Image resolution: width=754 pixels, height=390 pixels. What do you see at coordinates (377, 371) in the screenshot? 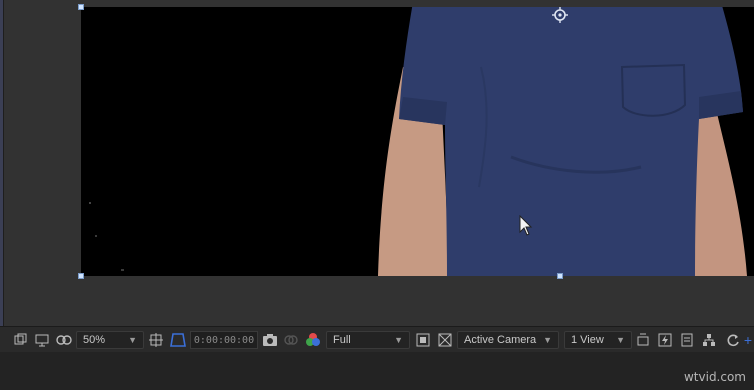
I see `bottom-panel: wtvid.com` at bounding box center [377, 371].